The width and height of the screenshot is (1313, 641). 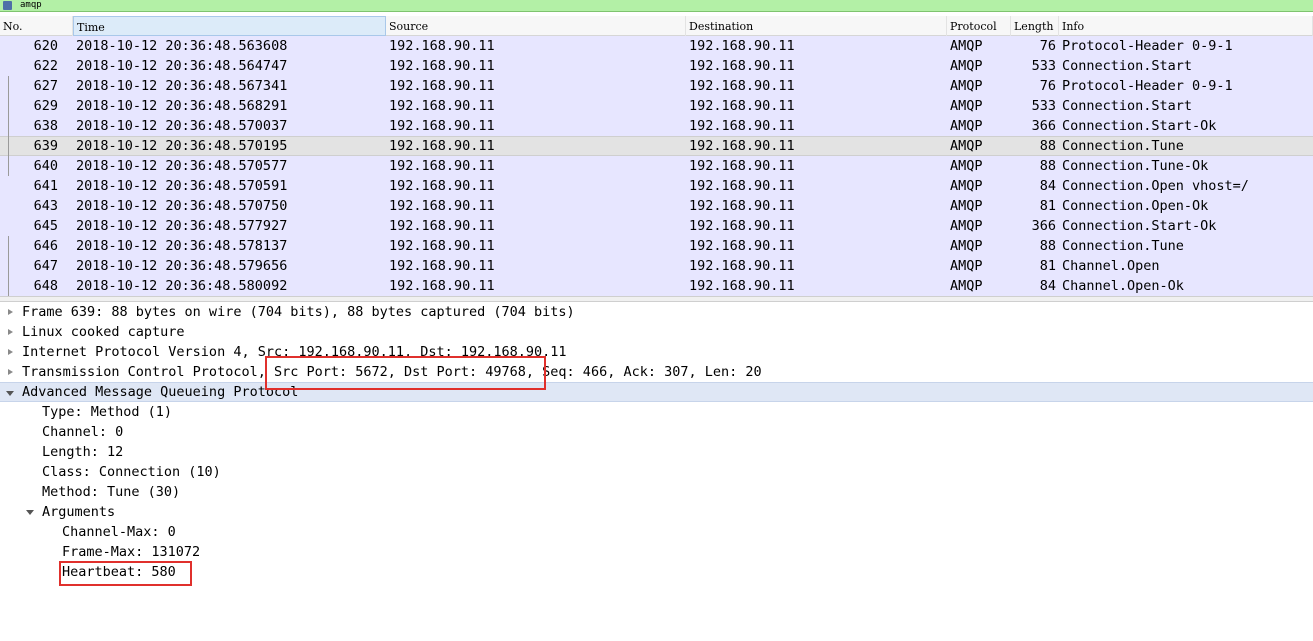 I want to click on packet-cell-no: 643, so click(x=45, y=206).